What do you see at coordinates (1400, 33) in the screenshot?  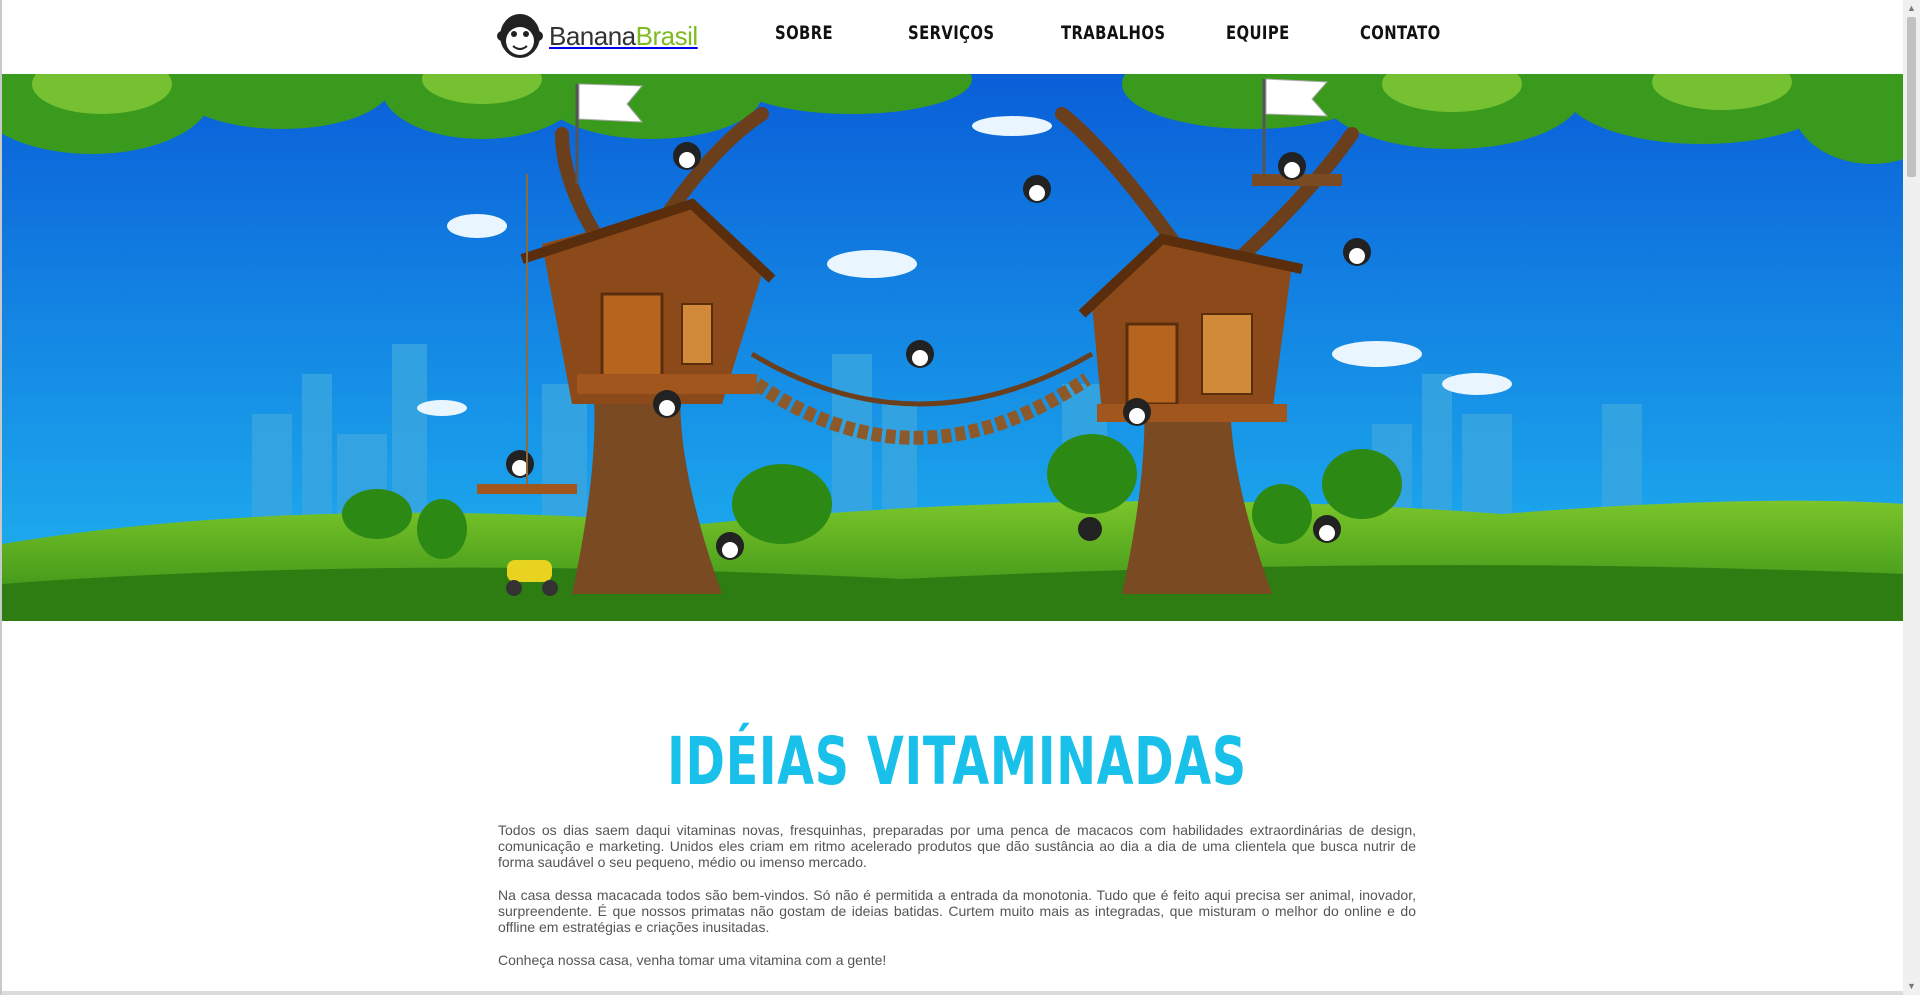 I see `nav-item-contato: CONTATO` at bounding box center [1400, 33].